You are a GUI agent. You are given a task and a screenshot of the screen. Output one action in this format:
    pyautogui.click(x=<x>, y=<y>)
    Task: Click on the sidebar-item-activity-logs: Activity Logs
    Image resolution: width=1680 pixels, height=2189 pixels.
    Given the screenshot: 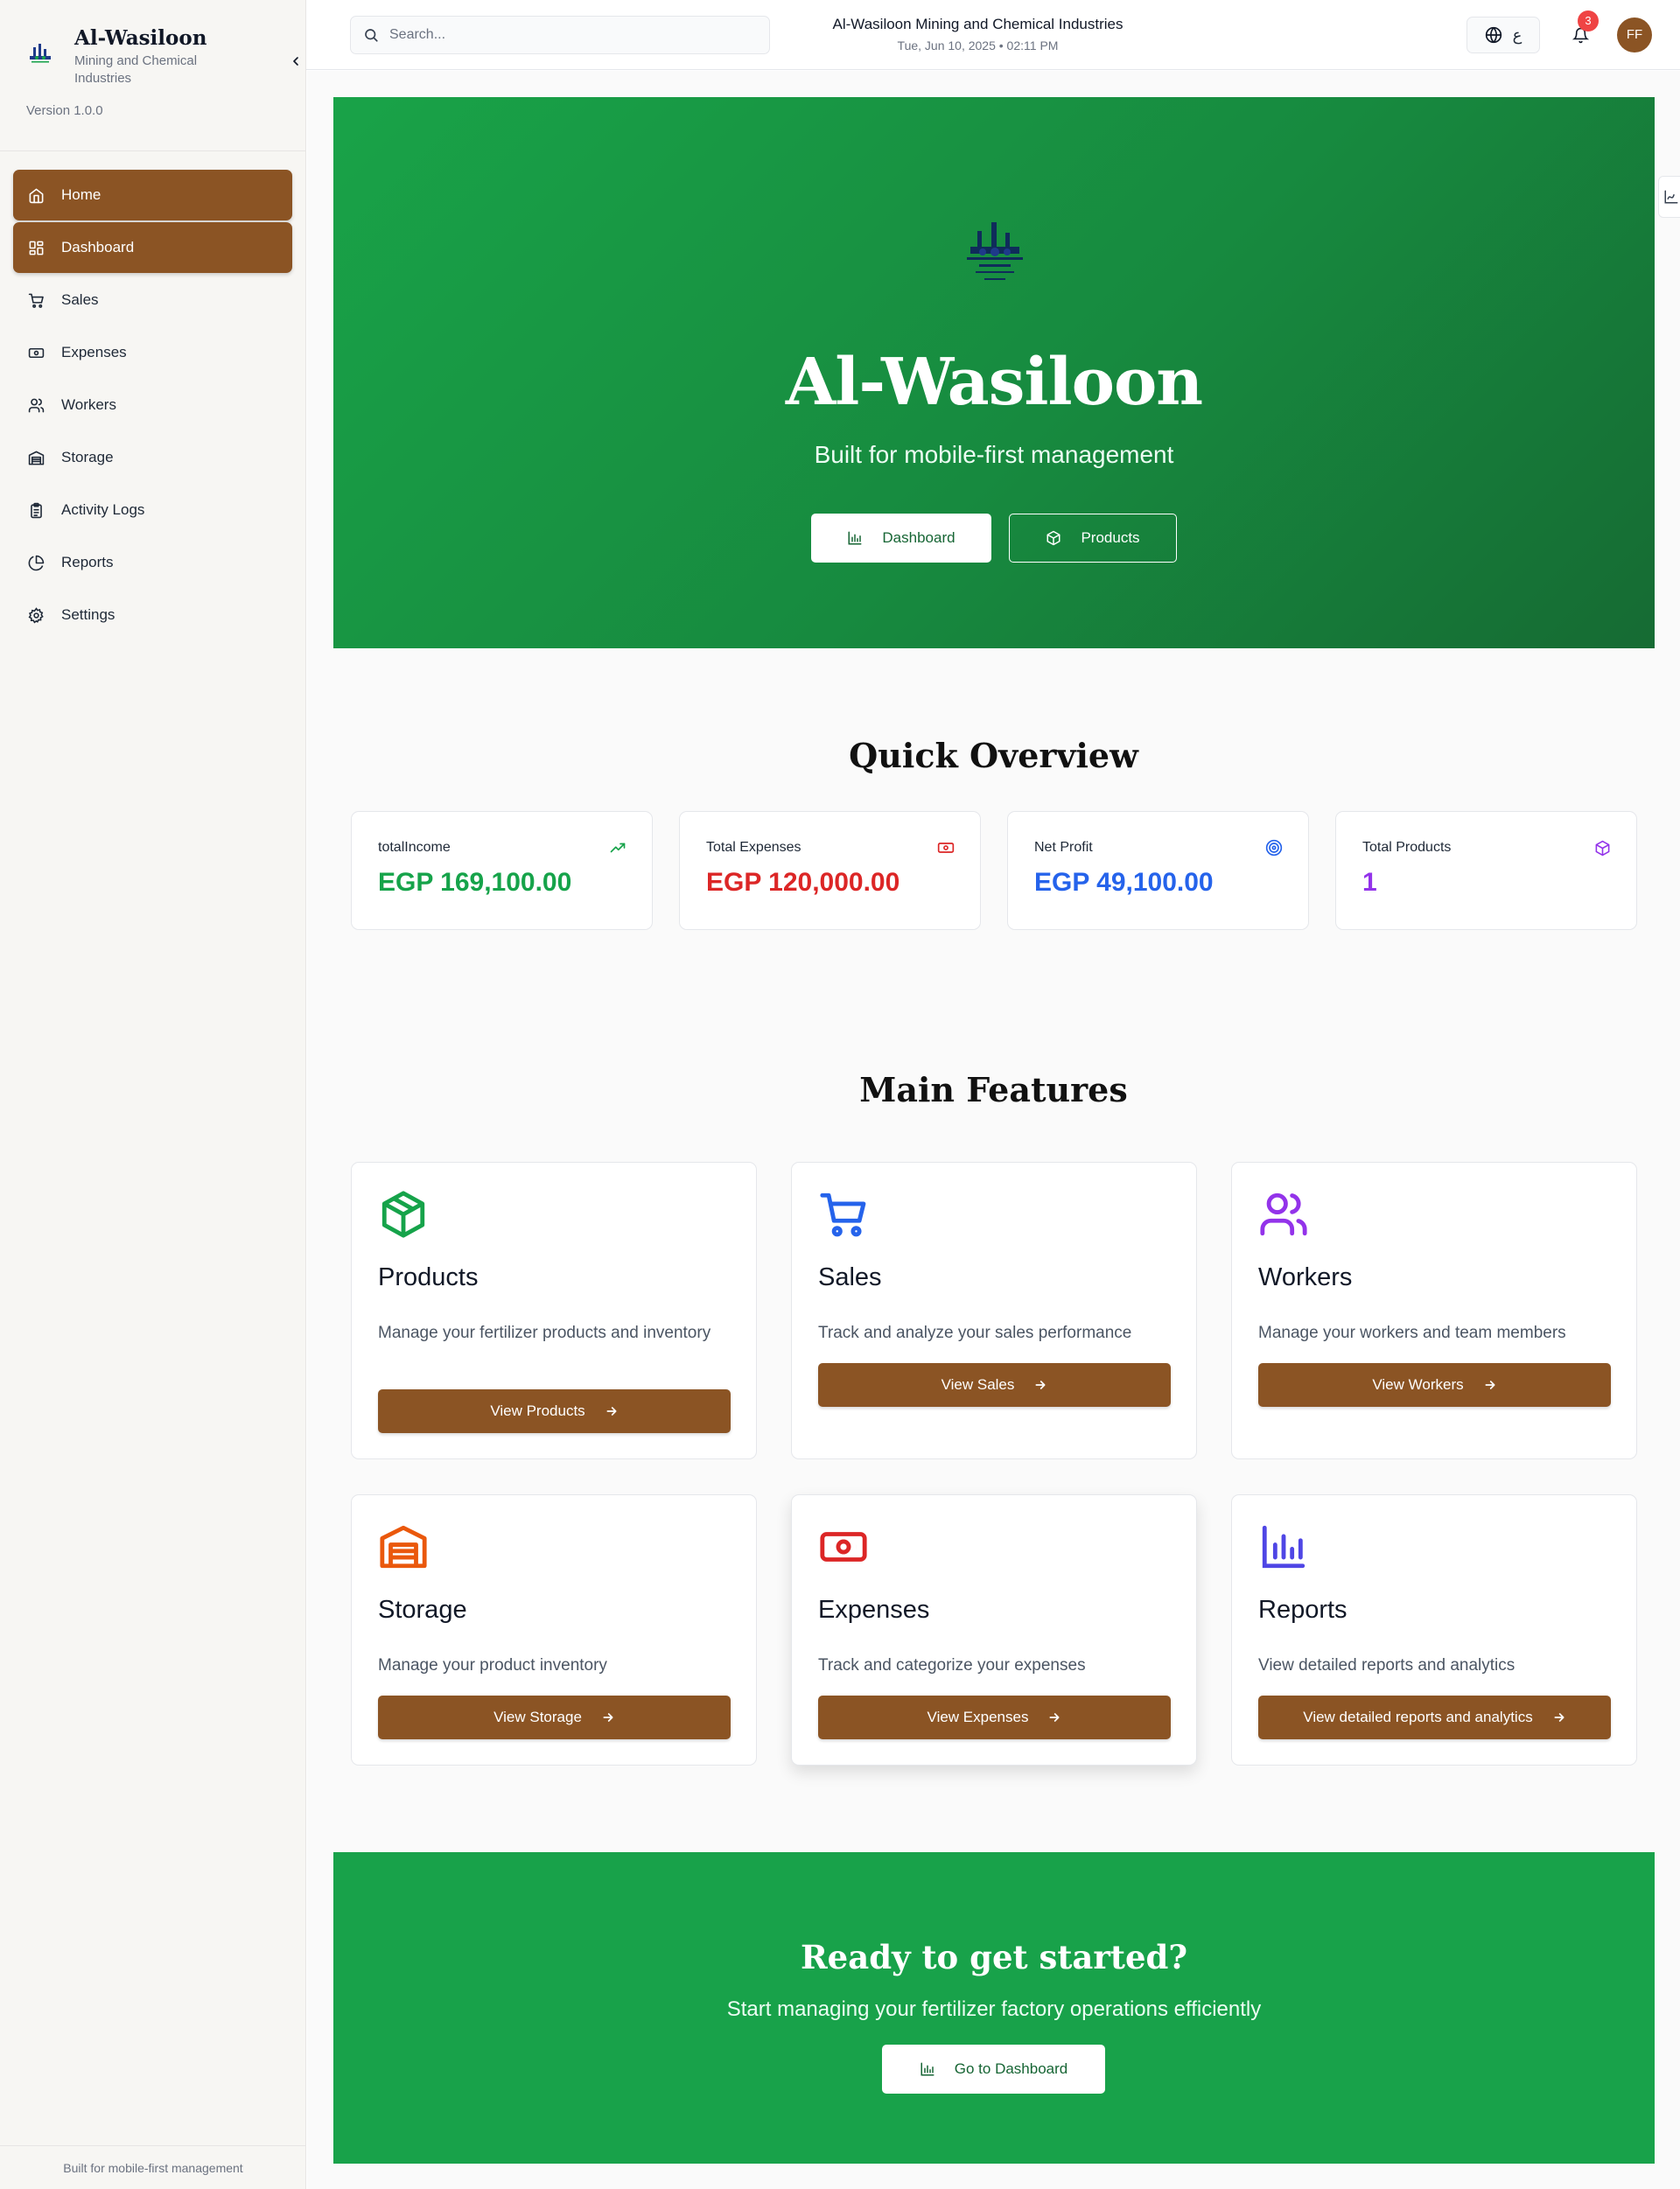 What is the action you would take?
    pyautogui.click(x=152, y=510)
    